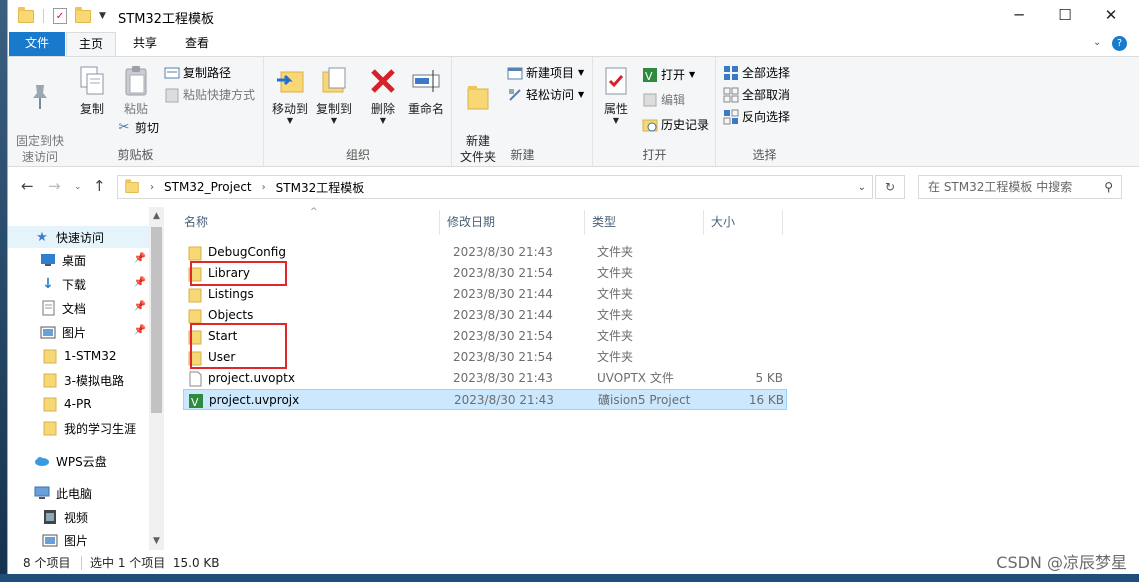 The image size is (1139, 582). I want to click on collapse-ribbon-icon: ⌄, so click(1097, 42).